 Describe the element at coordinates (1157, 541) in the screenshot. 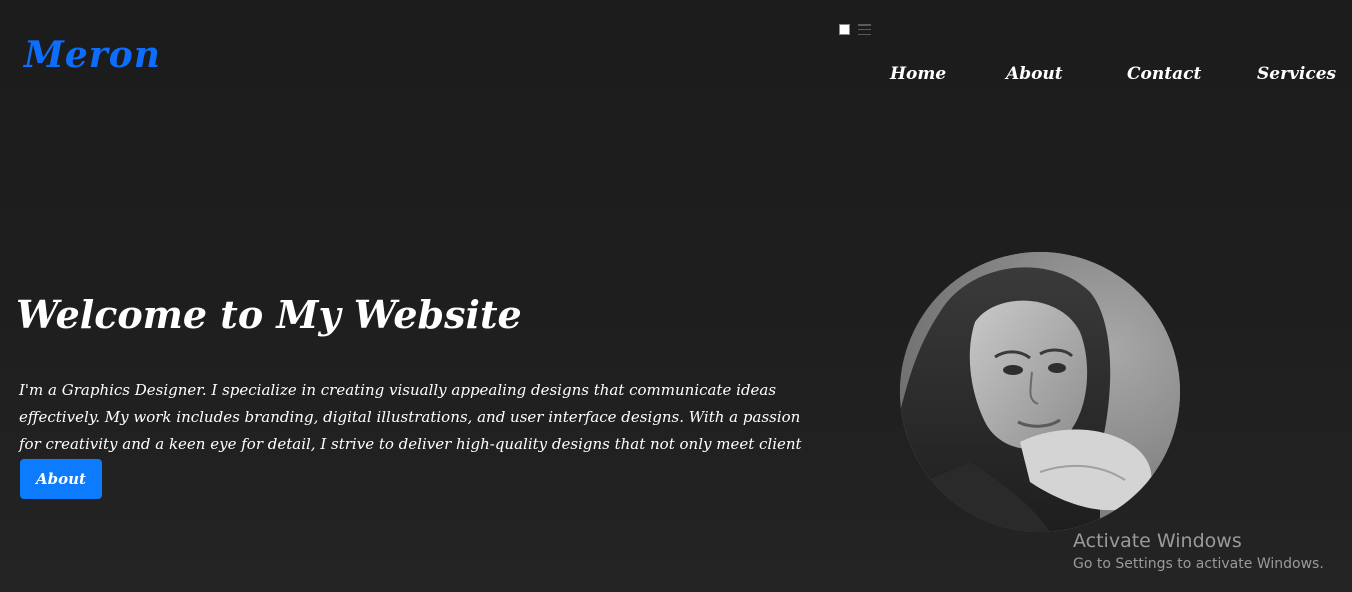

I see `watermark-title: Activate Windows` at that location.